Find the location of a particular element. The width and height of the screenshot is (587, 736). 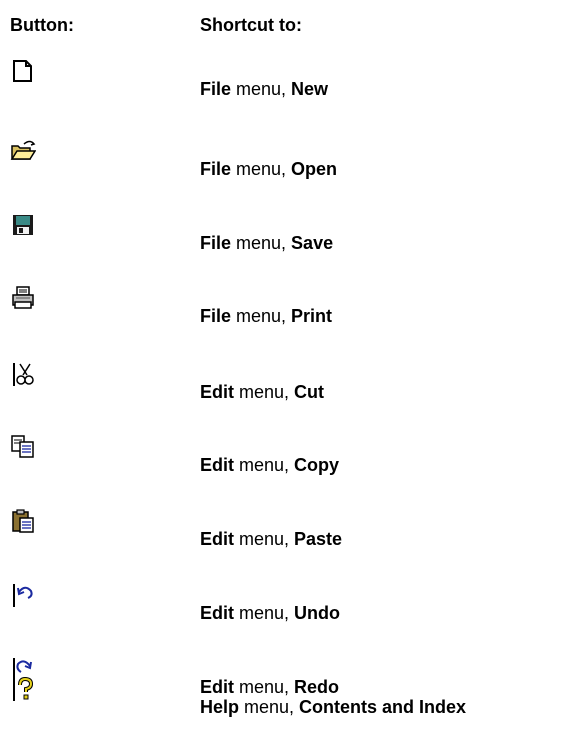

shortcut-row-paste: Edit menu, Paste is located at coordinates (293, 538).